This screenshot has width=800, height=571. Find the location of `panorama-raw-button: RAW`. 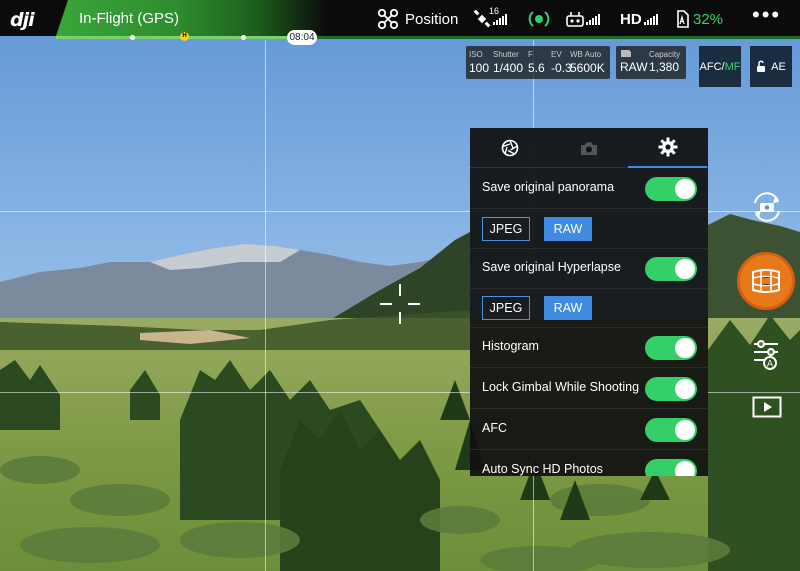

panorama-raw-button: RAW is located at coordinates (568, 229).